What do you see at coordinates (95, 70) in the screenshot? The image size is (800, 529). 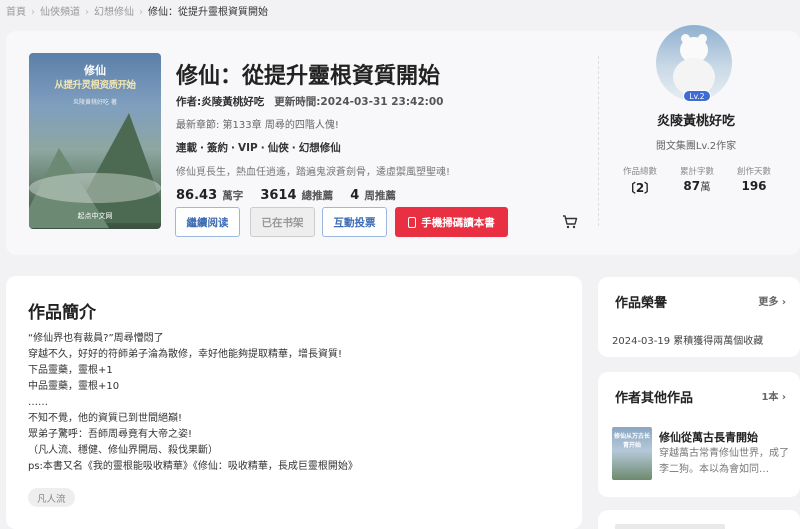 I see `cover-title-line1: 修仙` at bounding box center [95, 70].